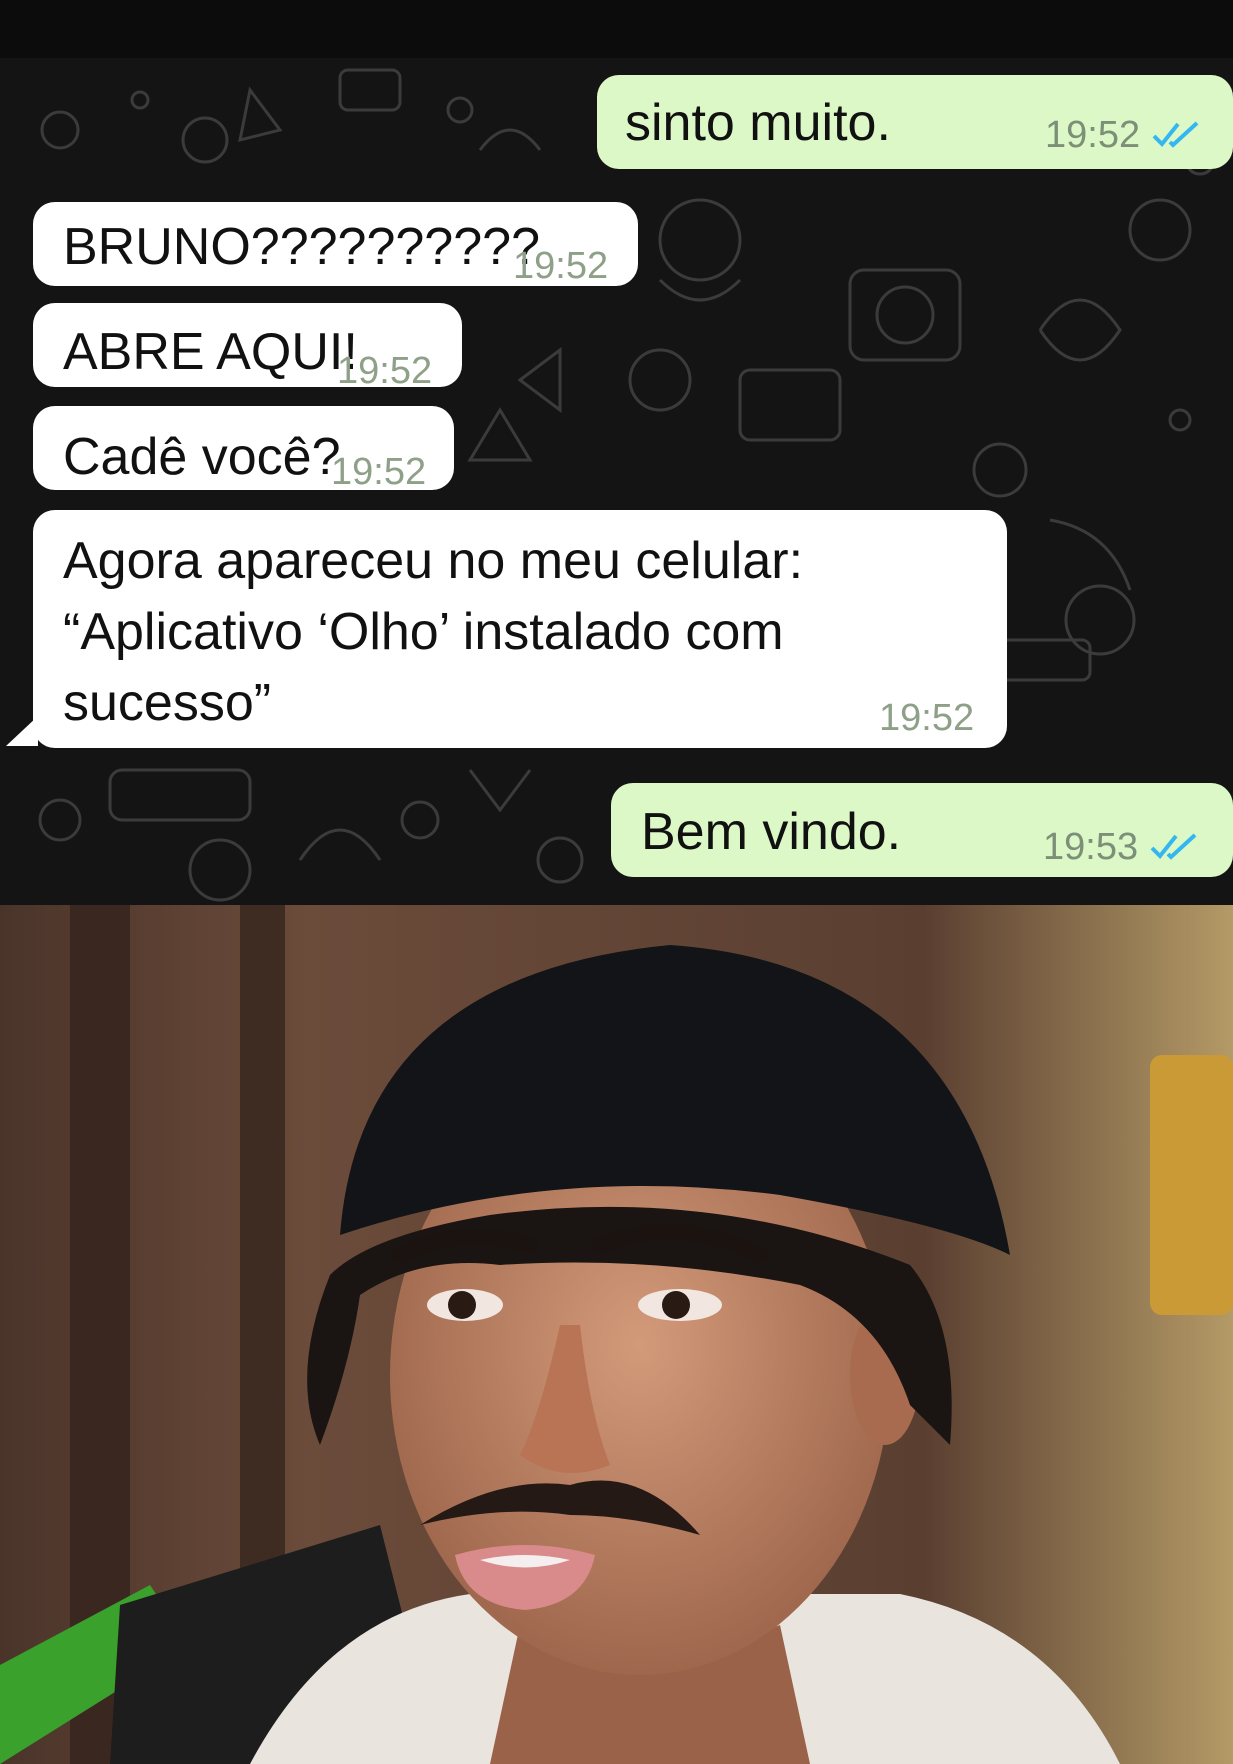 This screenshot has width=1233, height=1764. Describe the element at coordinates (167, 703) in the screenshot. I see `message-line: sucesso”` at that location.